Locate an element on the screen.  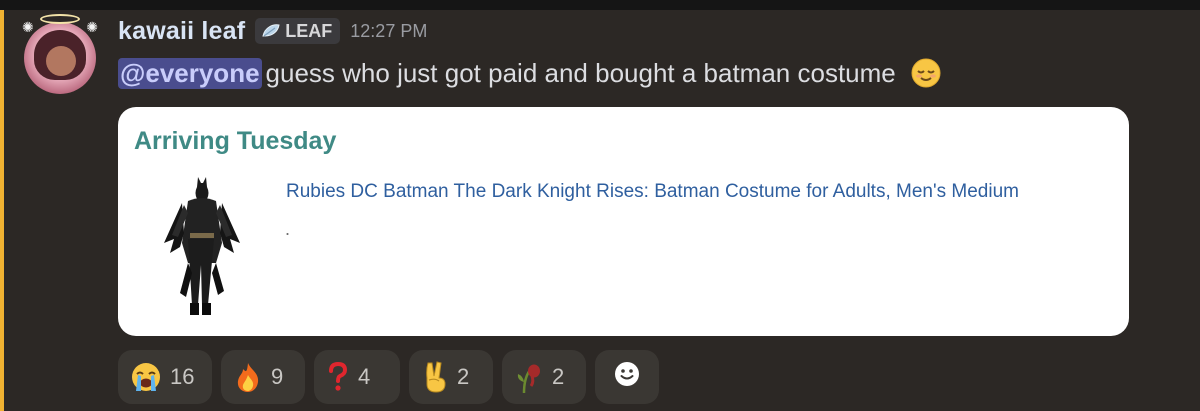
message-header: kawaii leaf LEAF 12:27 PM is located at coordinates (272, 31).